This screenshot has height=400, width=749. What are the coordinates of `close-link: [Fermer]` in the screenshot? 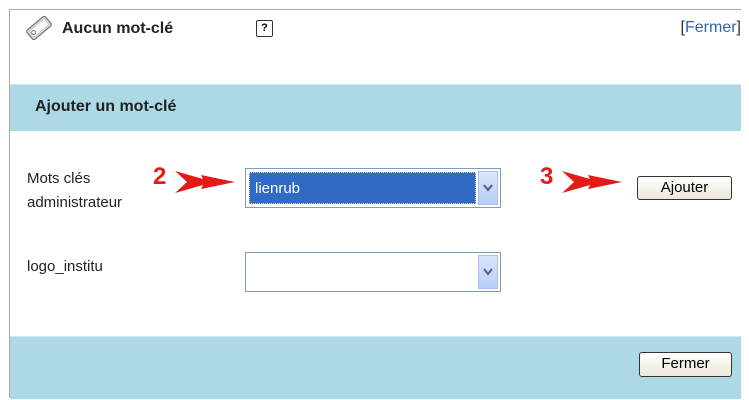 It's located at (711, 28).